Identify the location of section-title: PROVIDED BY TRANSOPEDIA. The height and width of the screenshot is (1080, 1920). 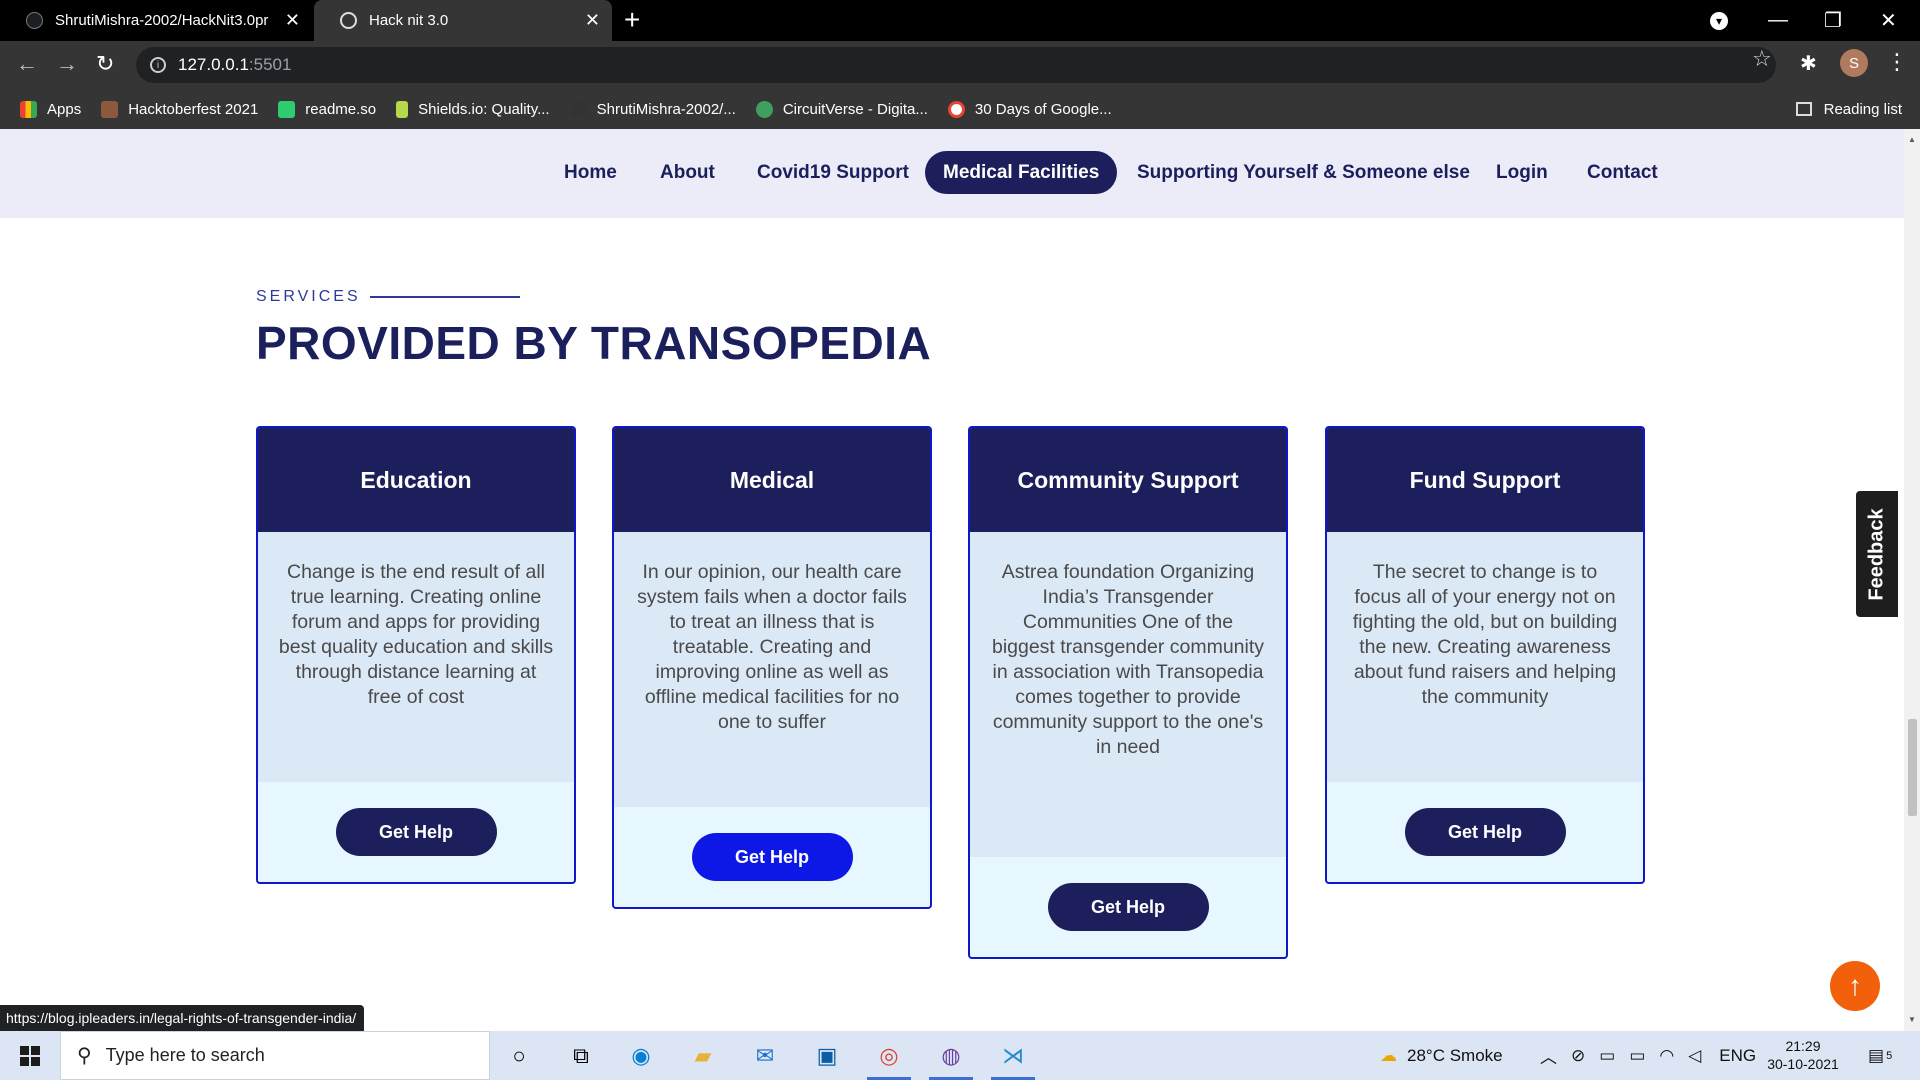
(594, 343).